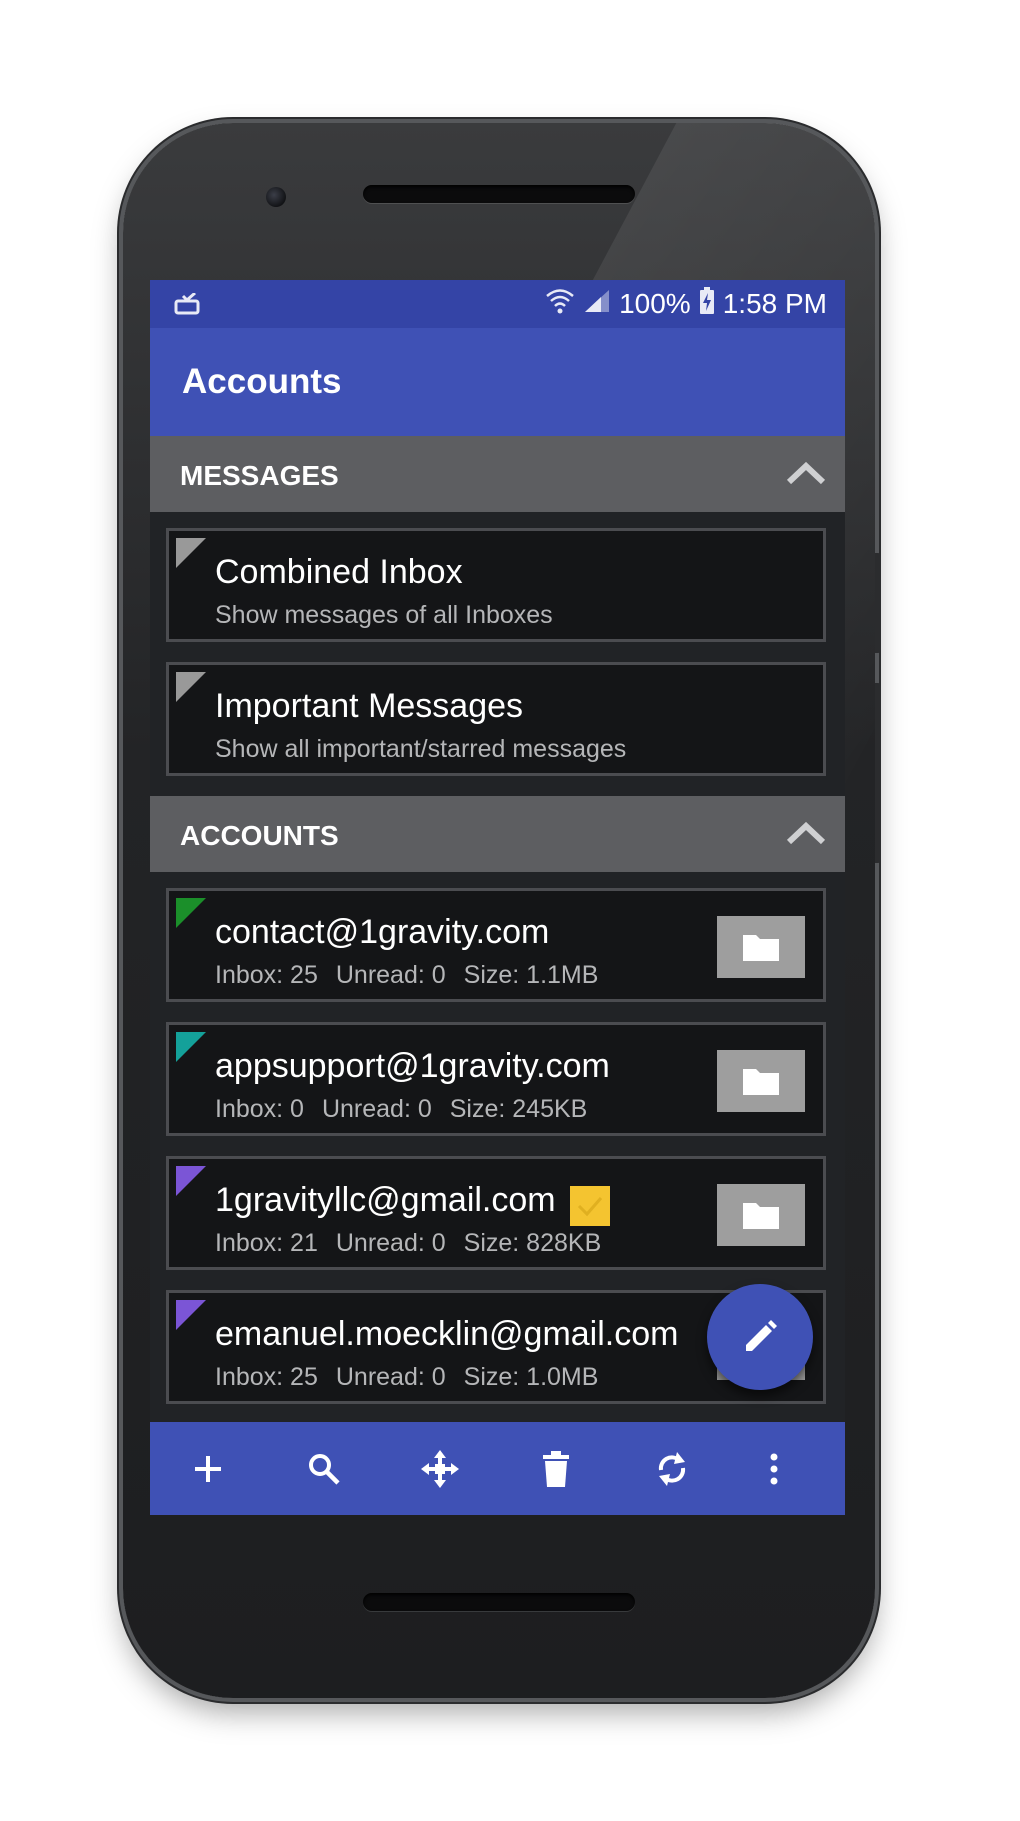  I want to click on section-label: MESSAGES, so click(259, 475).